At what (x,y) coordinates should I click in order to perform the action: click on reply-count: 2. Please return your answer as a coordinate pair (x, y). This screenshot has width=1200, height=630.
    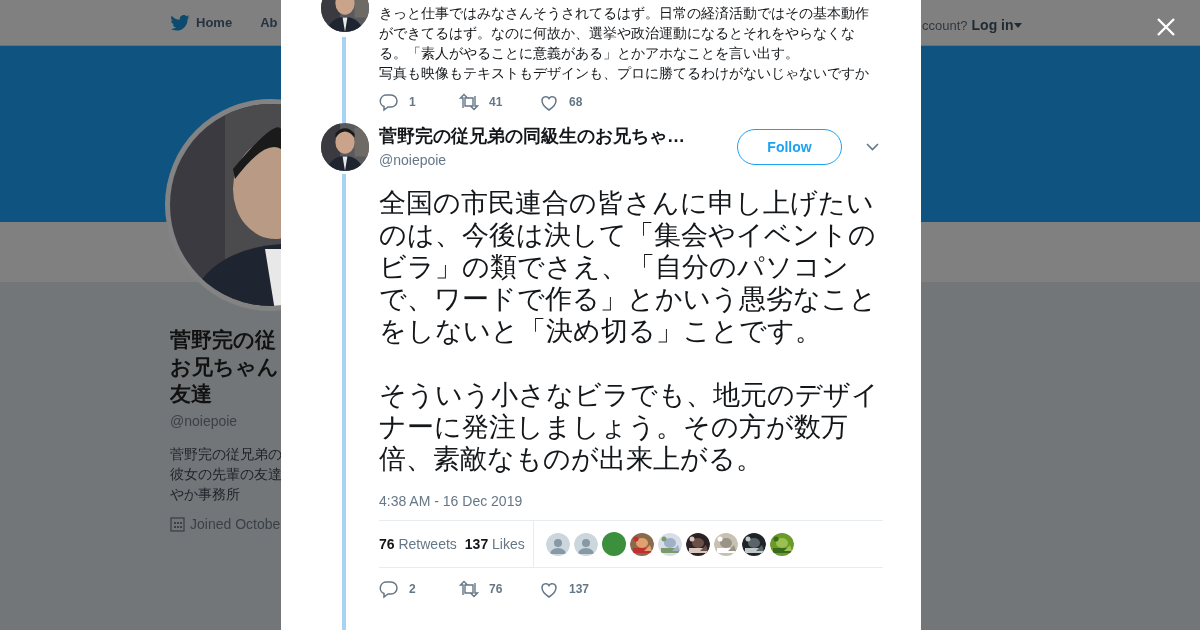
    Looking at the image, I should click on (412, 589).